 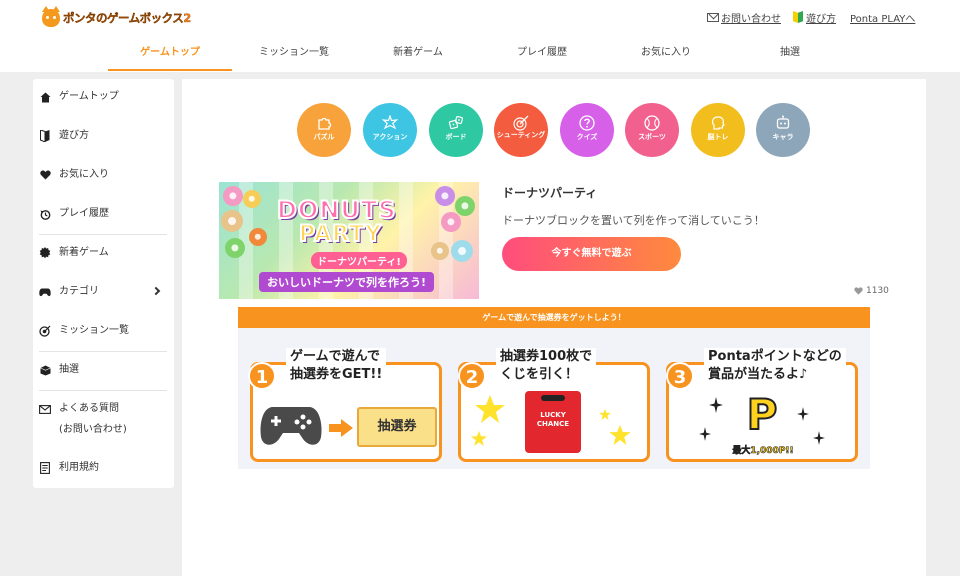 What do you see at coordinates (652, 123) in the screenshot?
I see `sports-icon` at bounding box center [652, 123].